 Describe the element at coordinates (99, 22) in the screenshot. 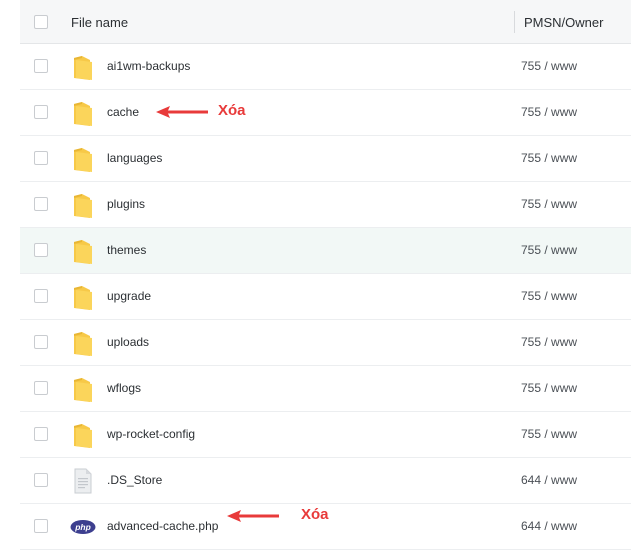

I see `file-name-column-header: File name` at that location.